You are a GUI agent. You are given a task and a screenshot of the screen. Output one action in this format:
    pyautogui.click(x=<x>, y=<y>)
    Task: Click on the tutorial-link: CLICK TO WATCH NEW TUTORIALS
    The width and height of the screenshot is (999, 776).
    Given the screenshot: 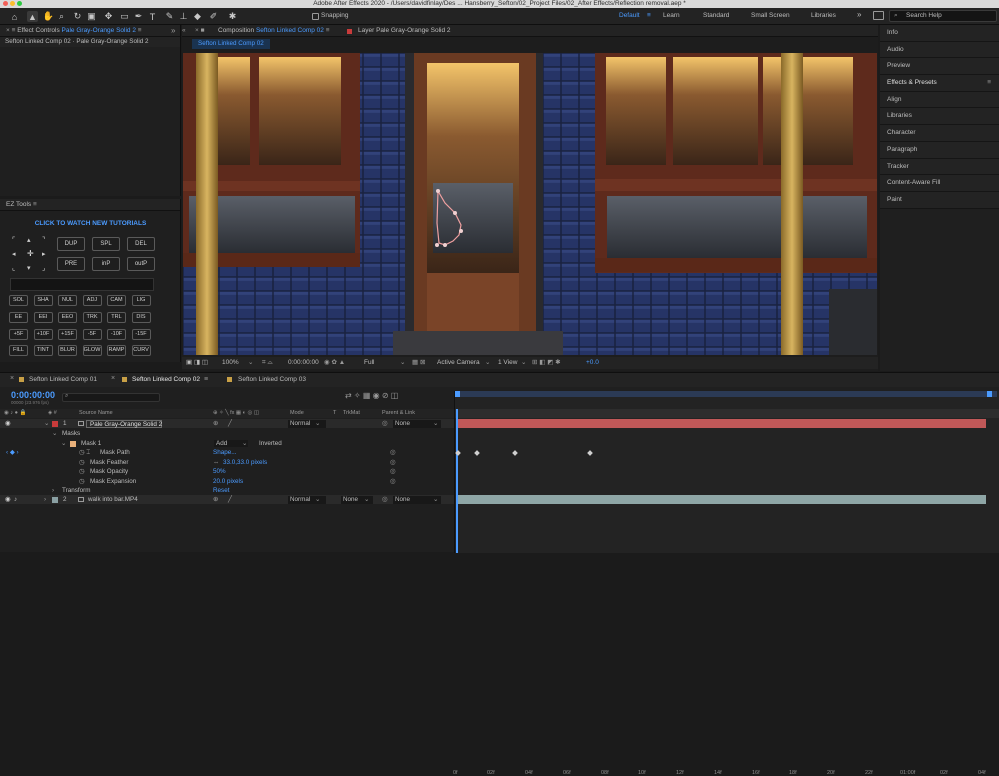 What is the action you would take?
    pyautogui.click(x=90, y=223)
    